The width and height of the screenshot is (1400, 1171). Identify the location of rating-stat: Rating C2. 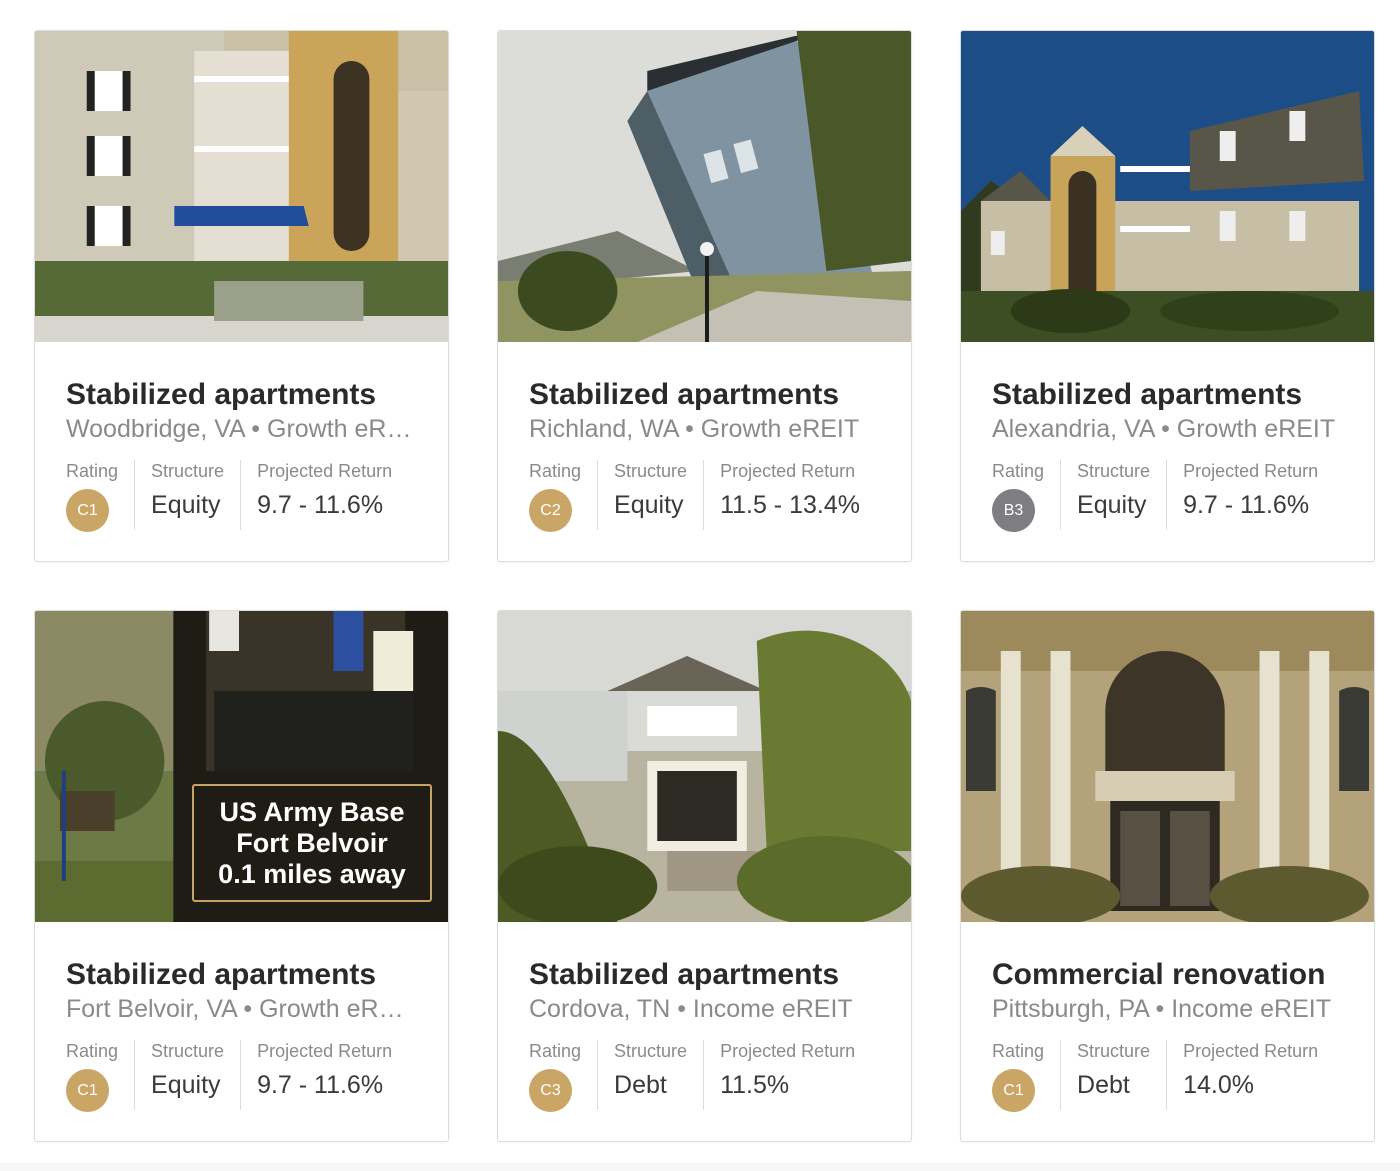
(564, 496).